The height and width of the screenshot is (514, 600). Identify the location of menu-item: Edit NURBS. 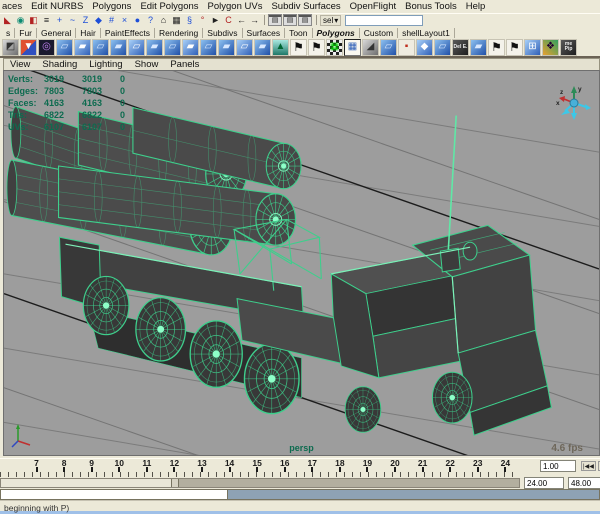
(57, 6).